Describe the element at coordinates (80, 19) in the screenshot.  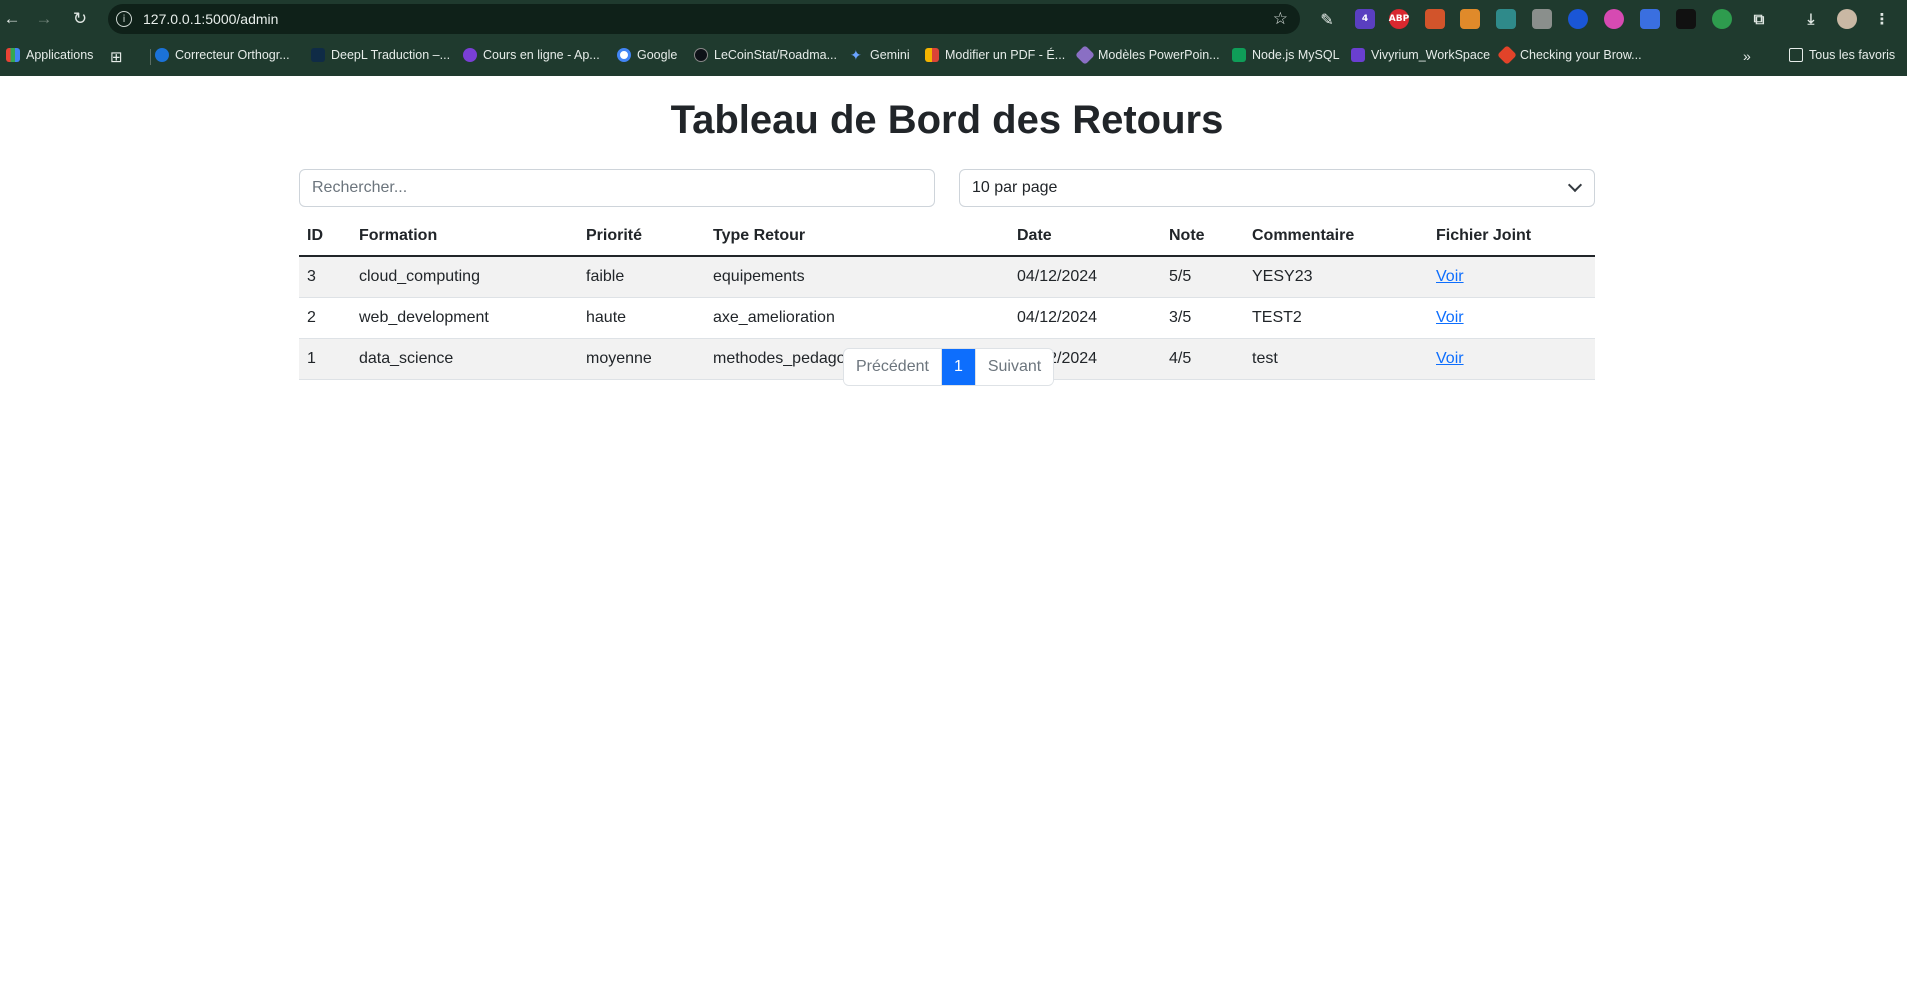
I see `reload-icon: ↻` at that location.